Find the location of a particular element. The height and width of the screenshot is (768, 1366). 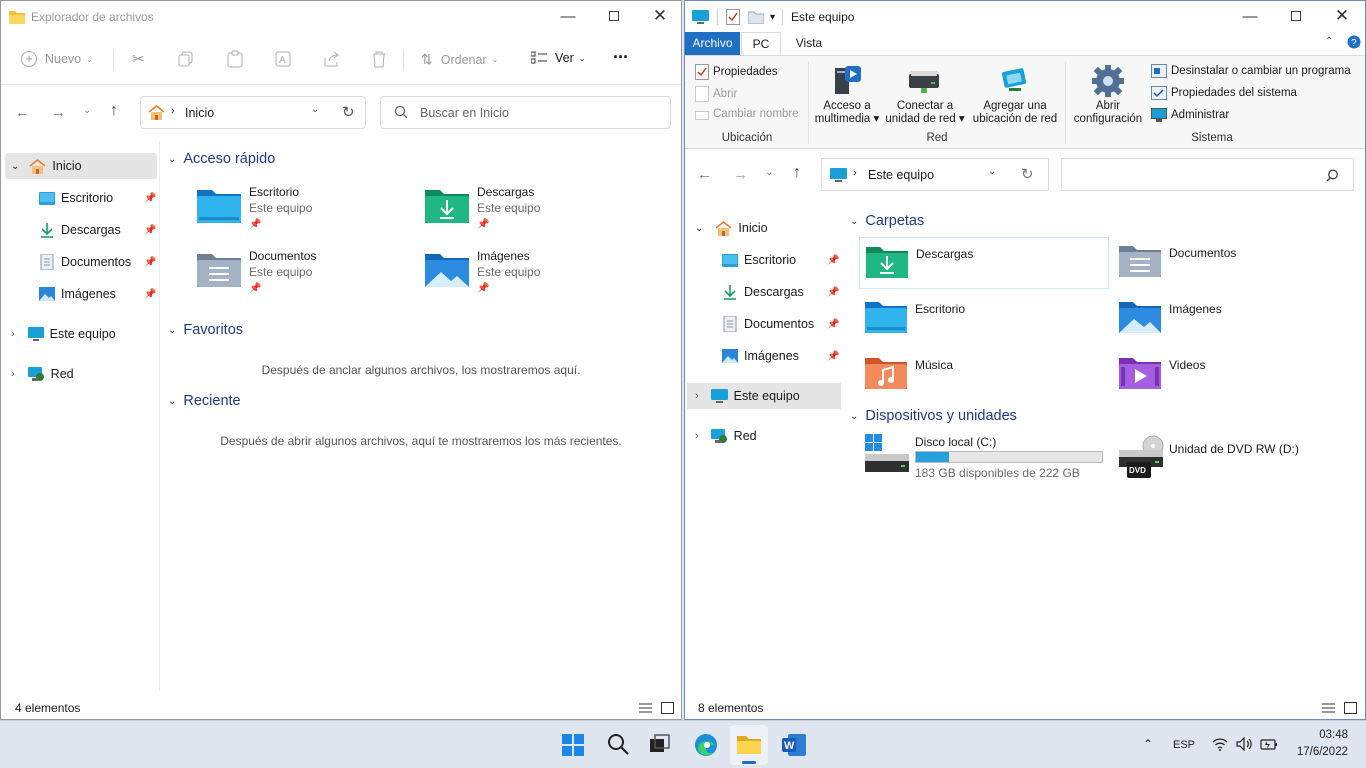

search-icon is located at coordinates (618, 744).